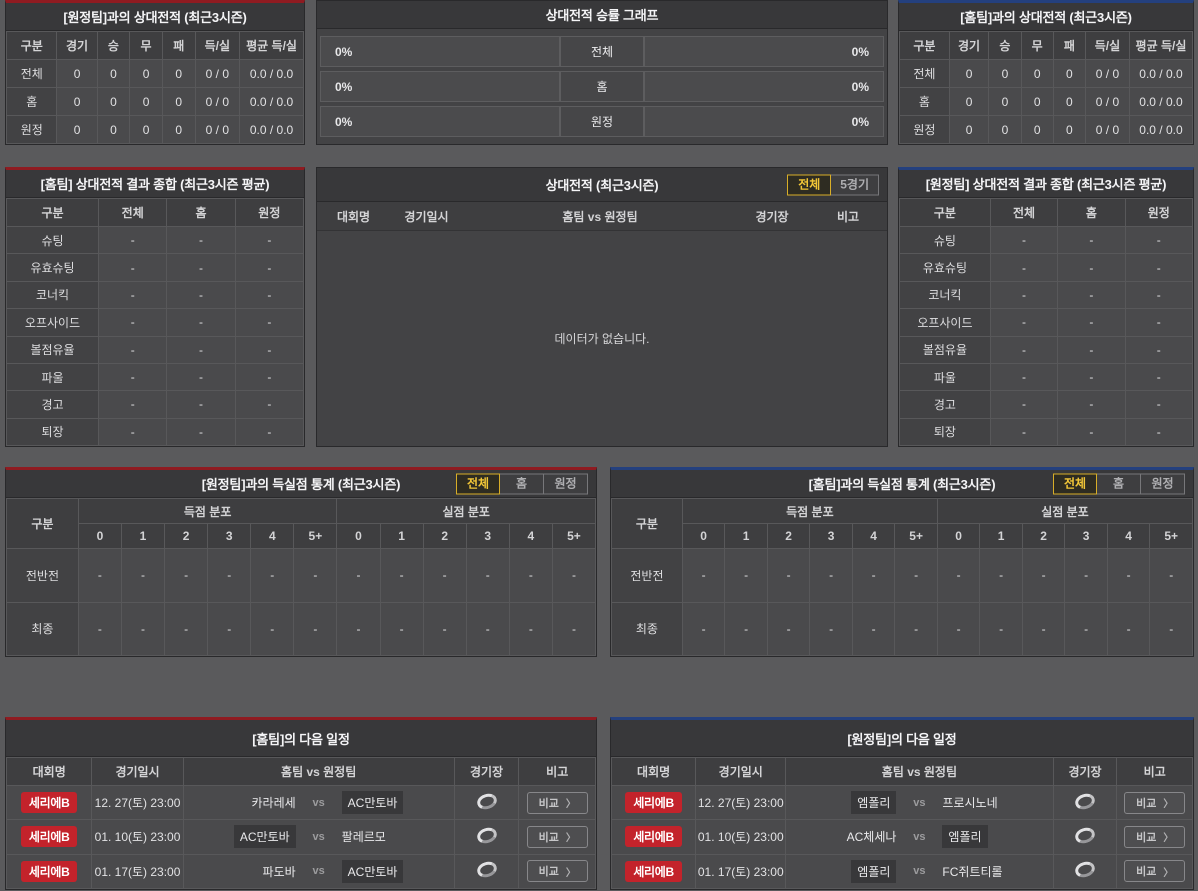  Describe the element at coordinates (99, 536) in the screenshot. I see `col-header: 0` at that location.